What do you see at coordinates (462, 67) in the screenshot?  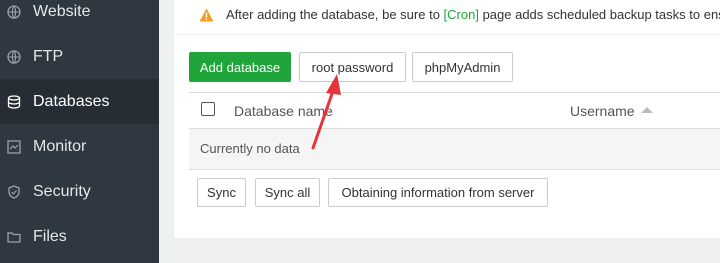 I see `phpmyadmin-button: phpMyAdmin` at bounding box center [462, 67].